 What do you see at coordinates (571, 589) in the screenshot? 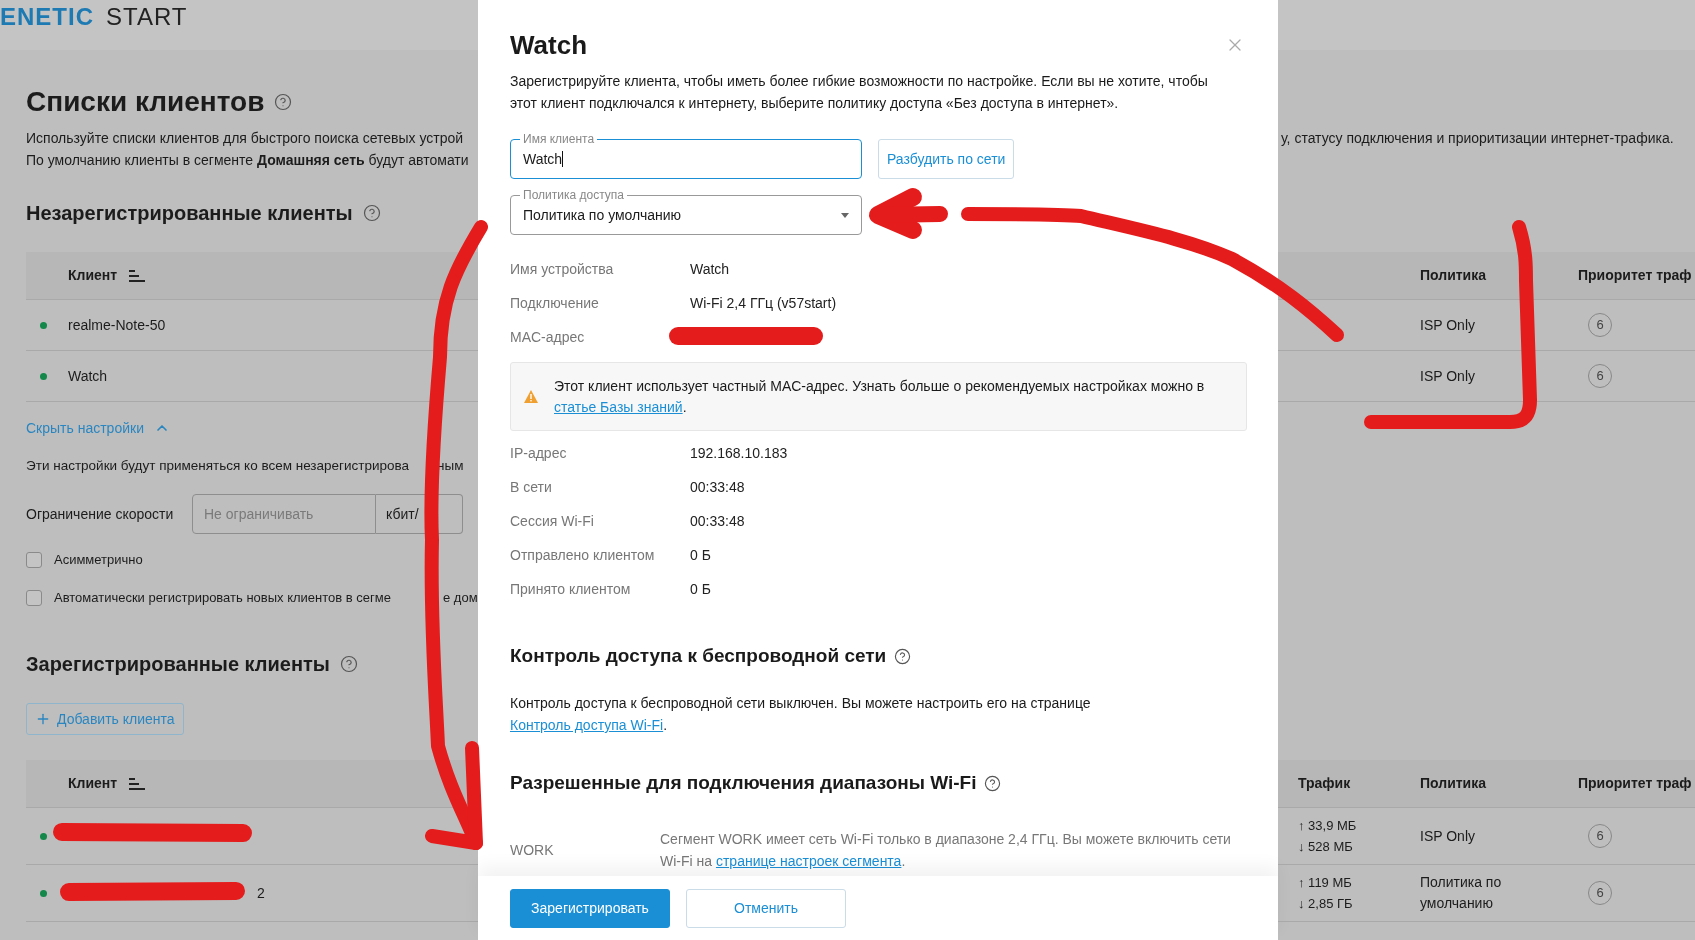
I see `detail-label: Принято клиентом` at bounding box center [571, 589].